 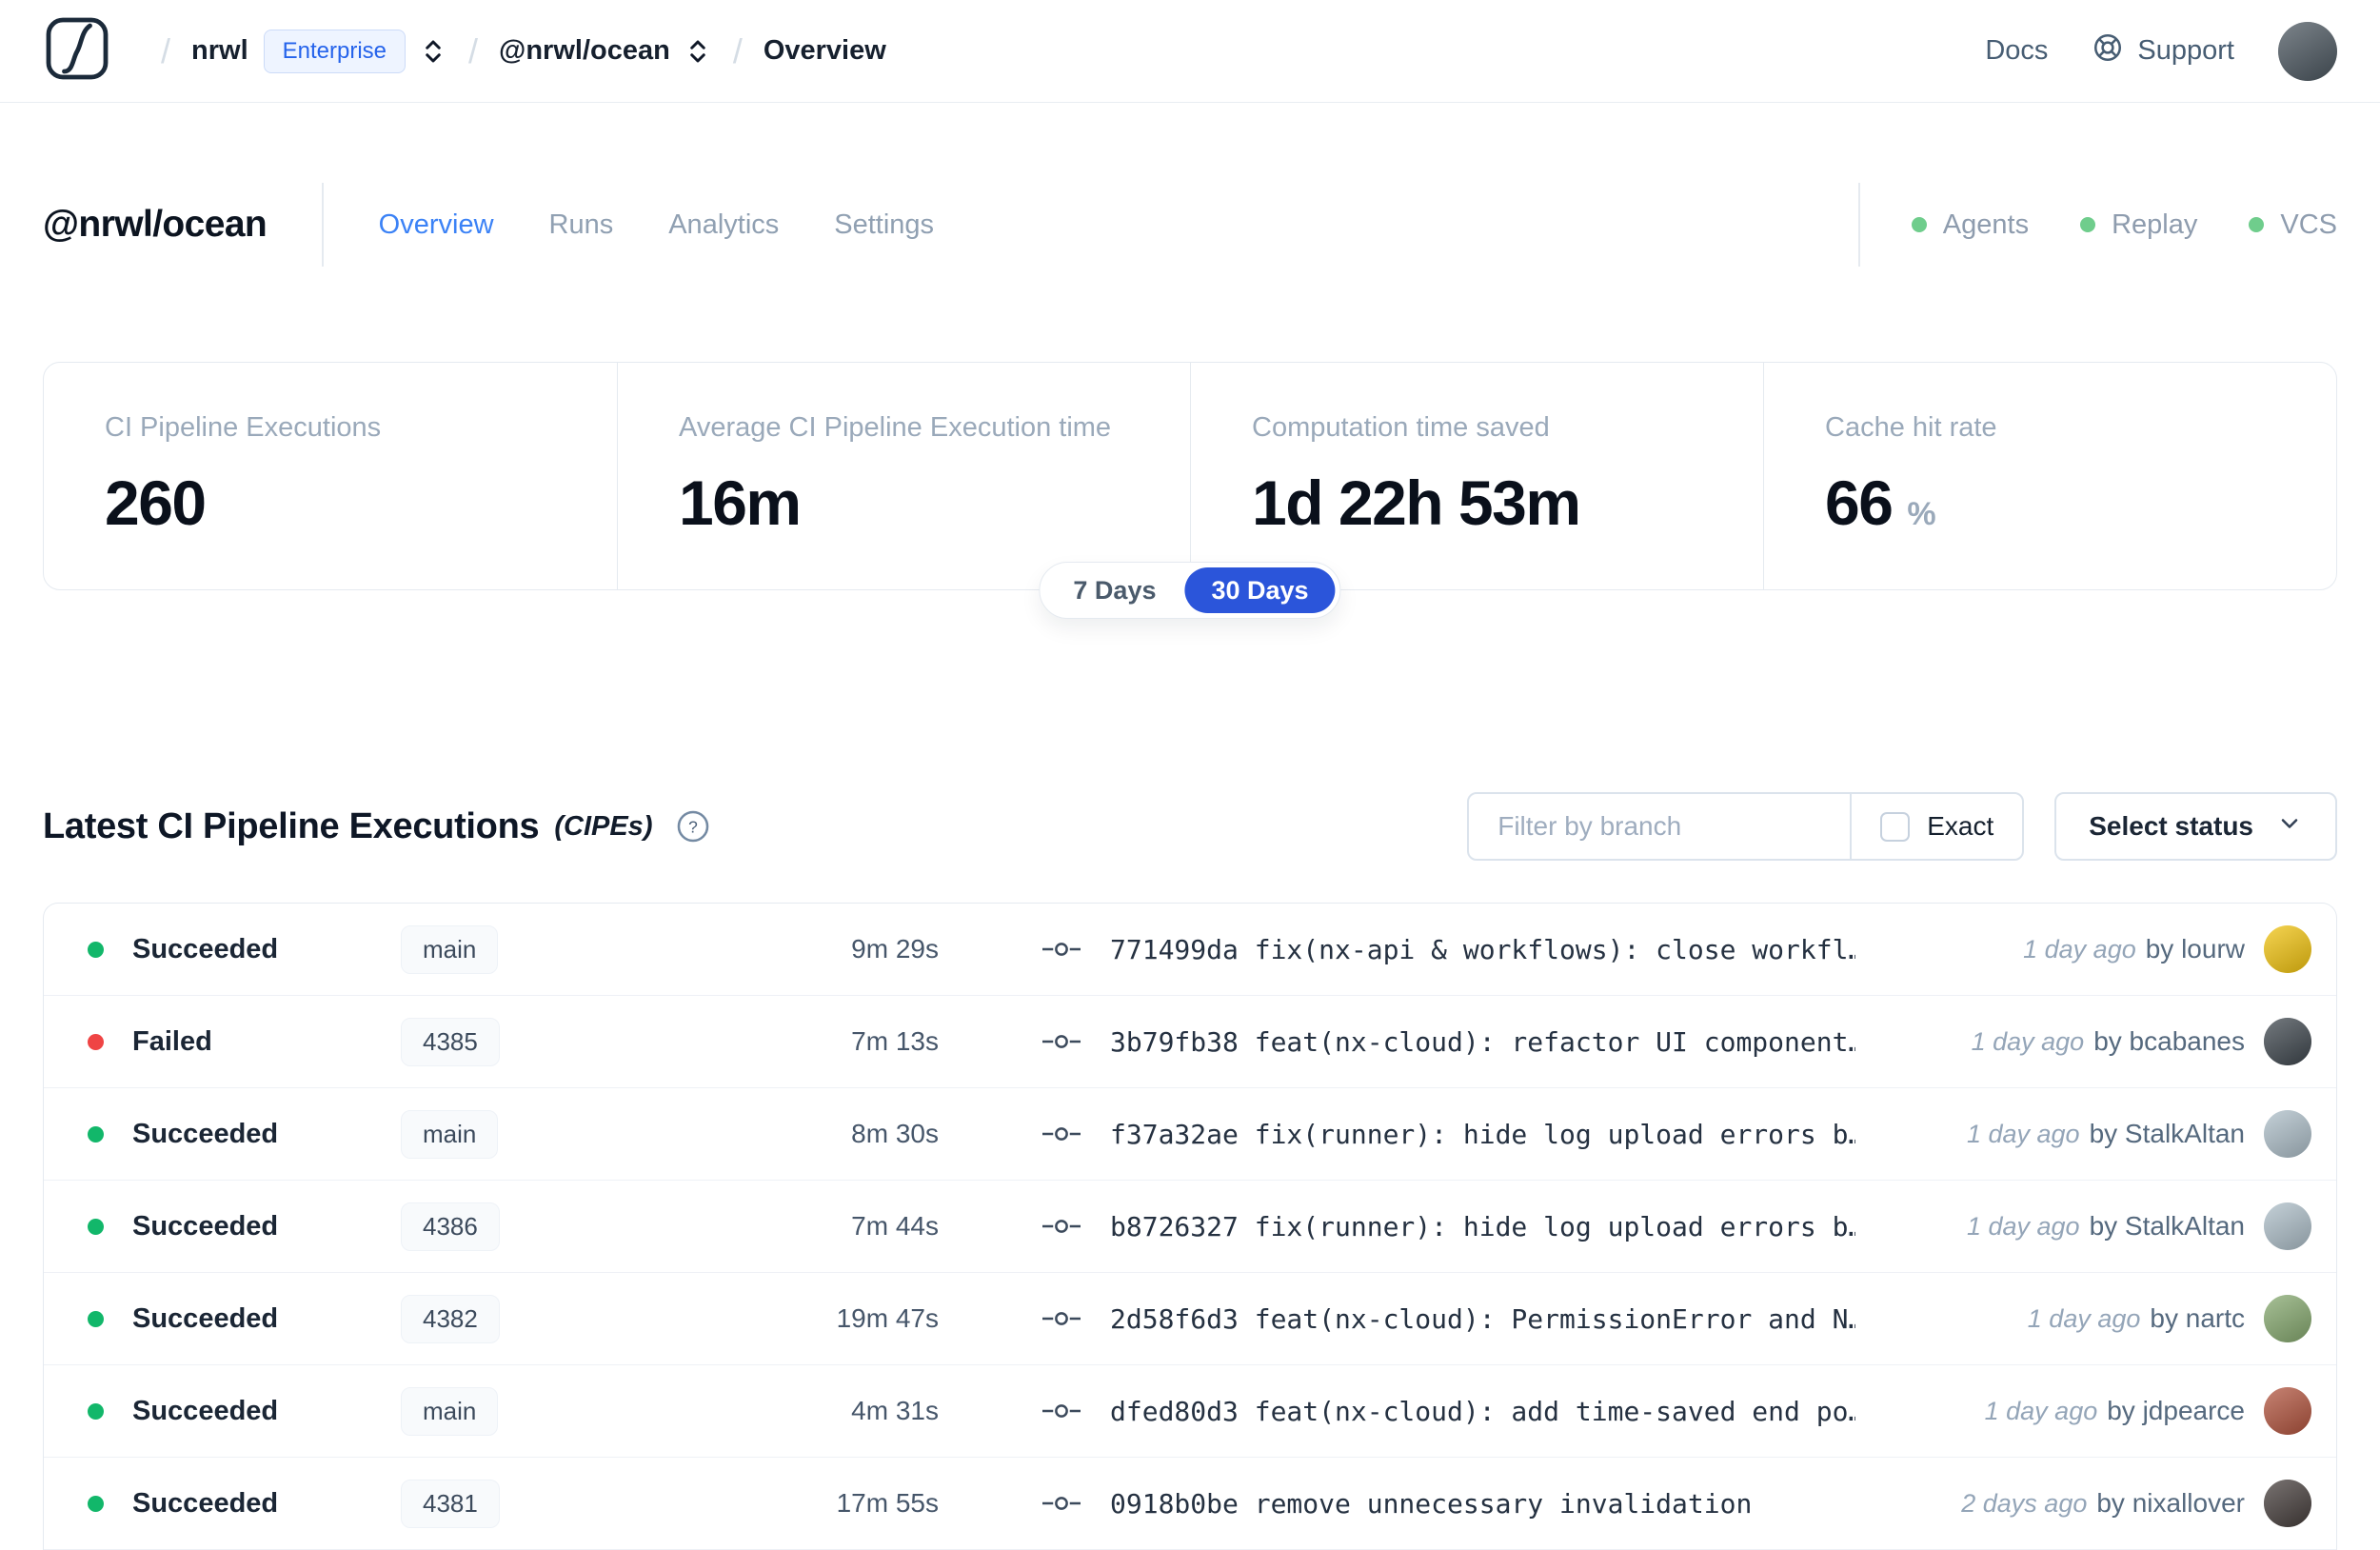 I want to click on branch-cell: 4386, so click(x=513, y=1226).